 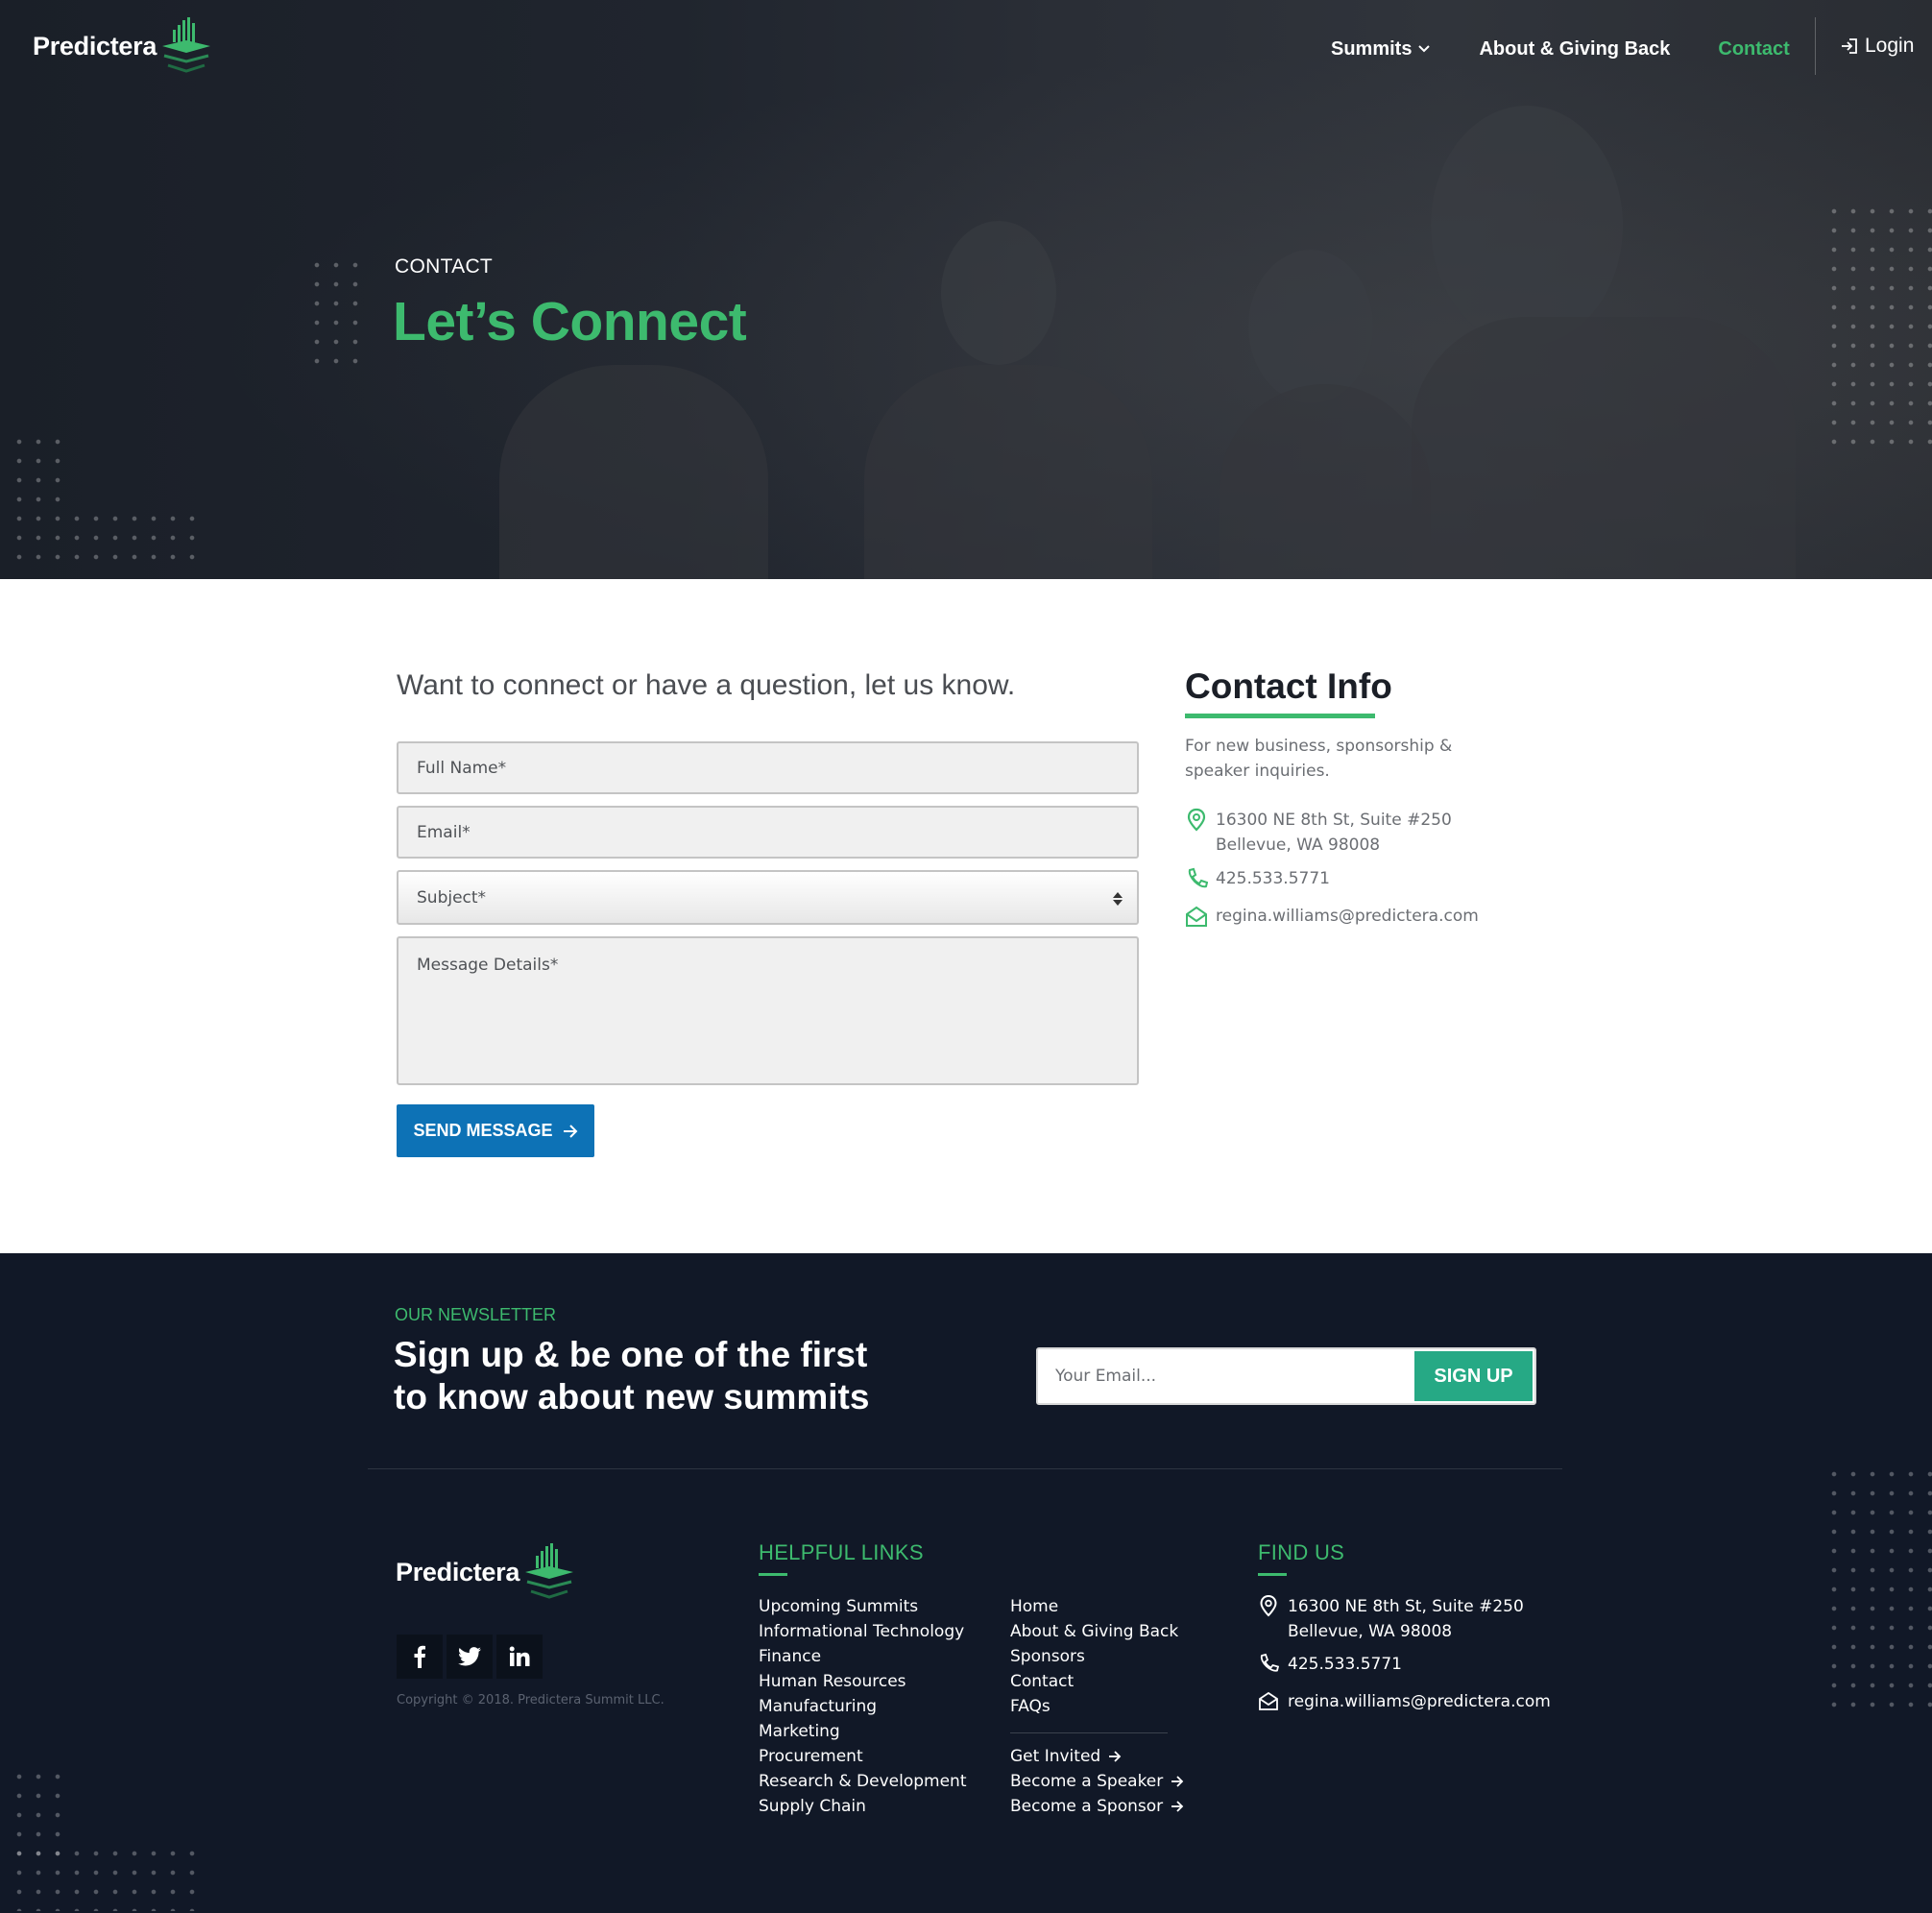 What do you see at coordinates (862, 1606) in the screenshot?
I see `footer-link-upcoming-summits: Upcoming Summits` at bounding box center [862, 1606].